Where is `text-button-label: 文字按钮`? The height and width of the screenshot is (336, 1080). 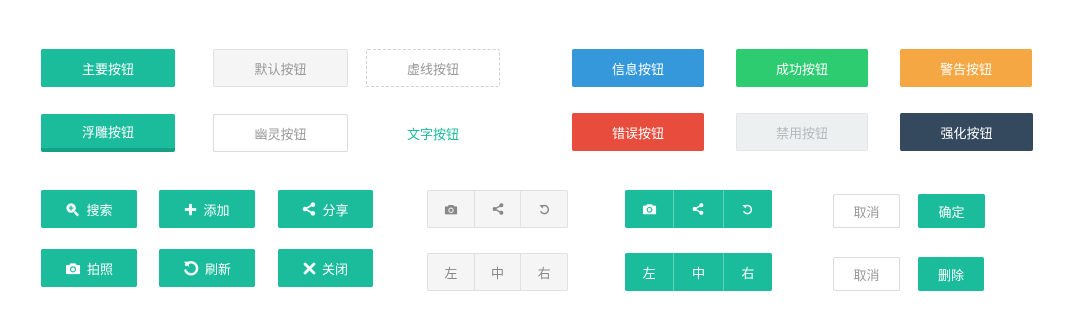
text-button-label: 文字按钮 is located at coordinates (432, 135).